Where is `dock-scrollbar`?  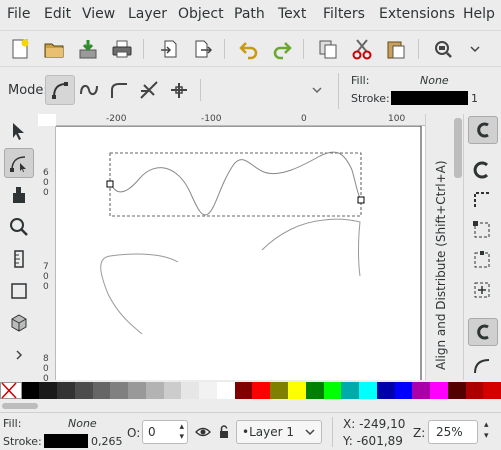
dock-scrollbar is located at coordinates (458, 148).